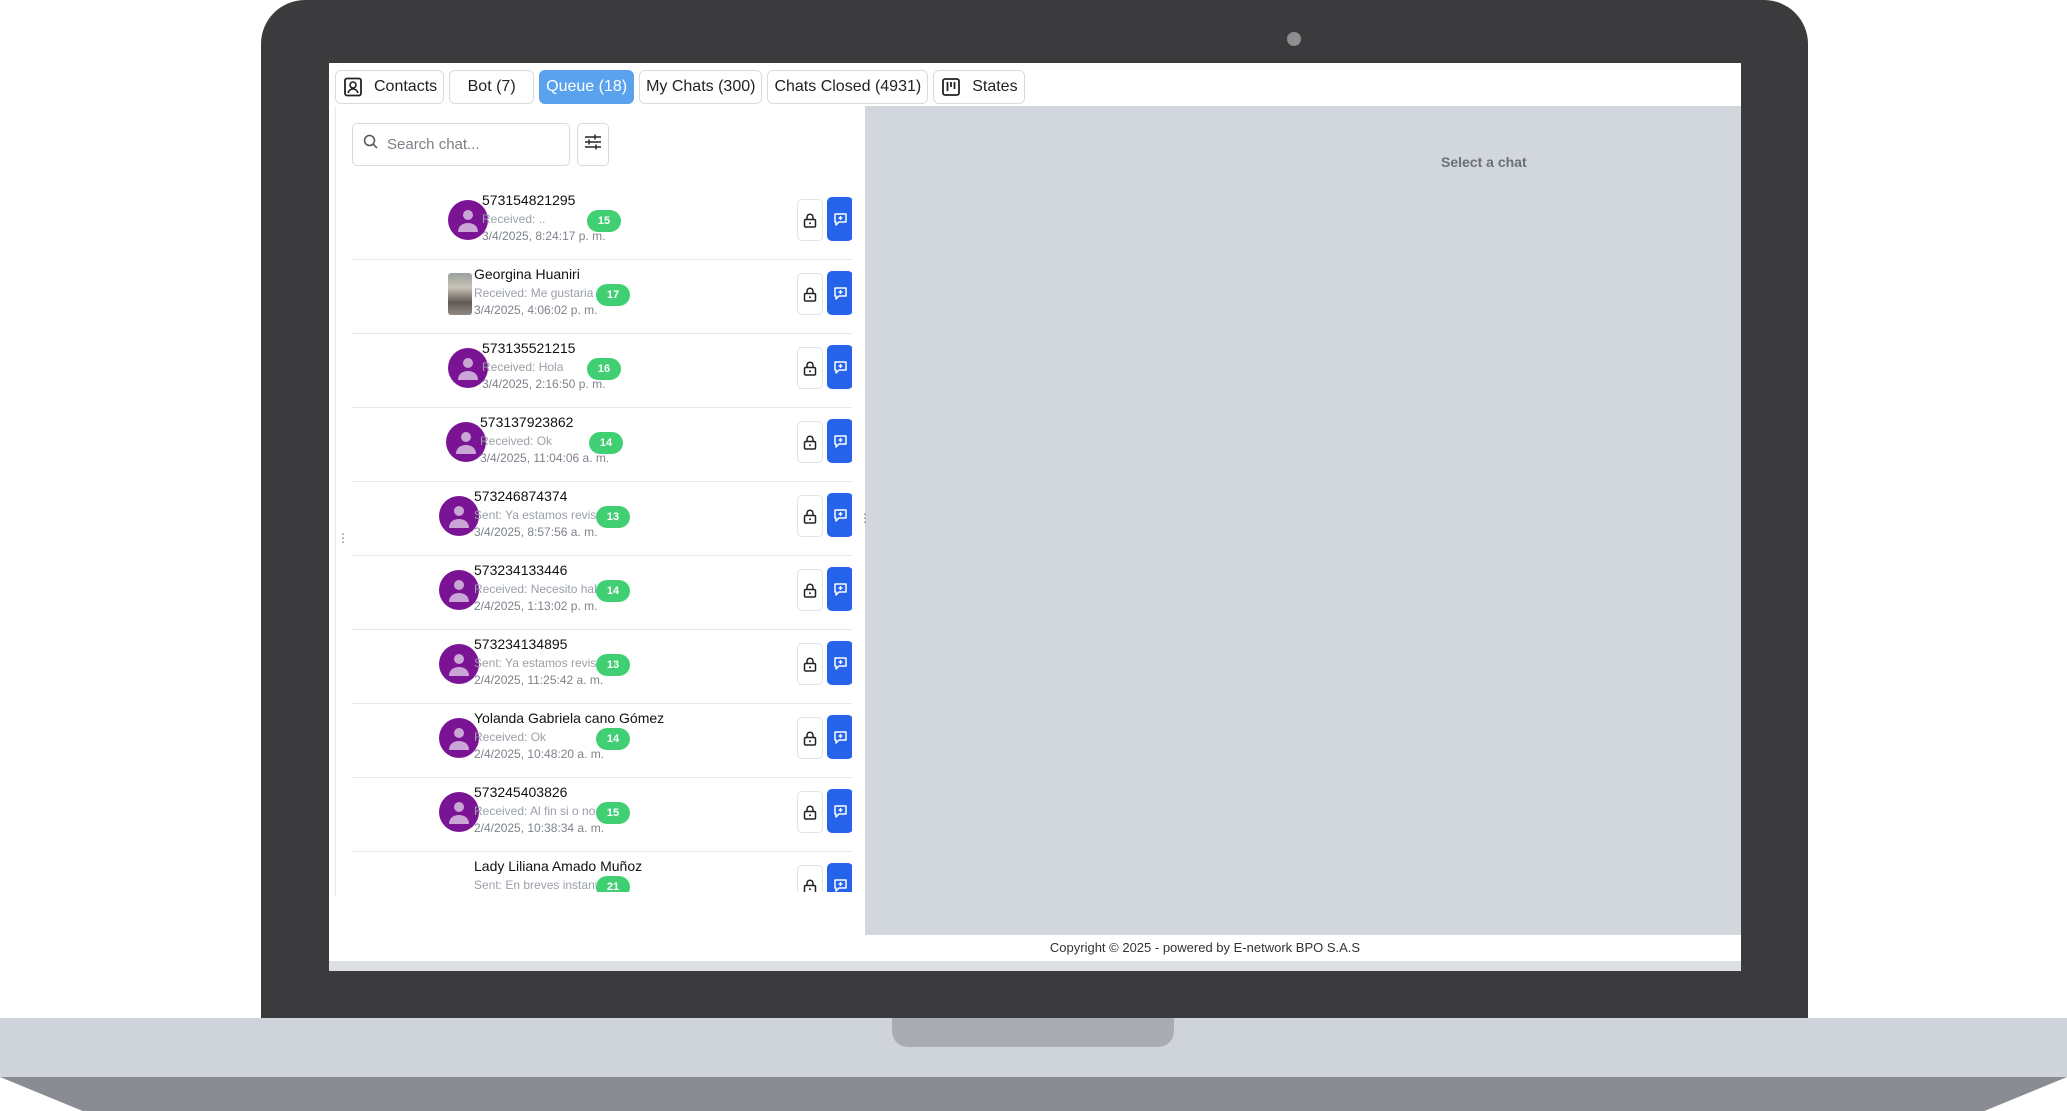 The width and height of the screenshot is (2067, 1111). I want to click on message-preview: Received: Me gustaria sabe, so click(535, 293).